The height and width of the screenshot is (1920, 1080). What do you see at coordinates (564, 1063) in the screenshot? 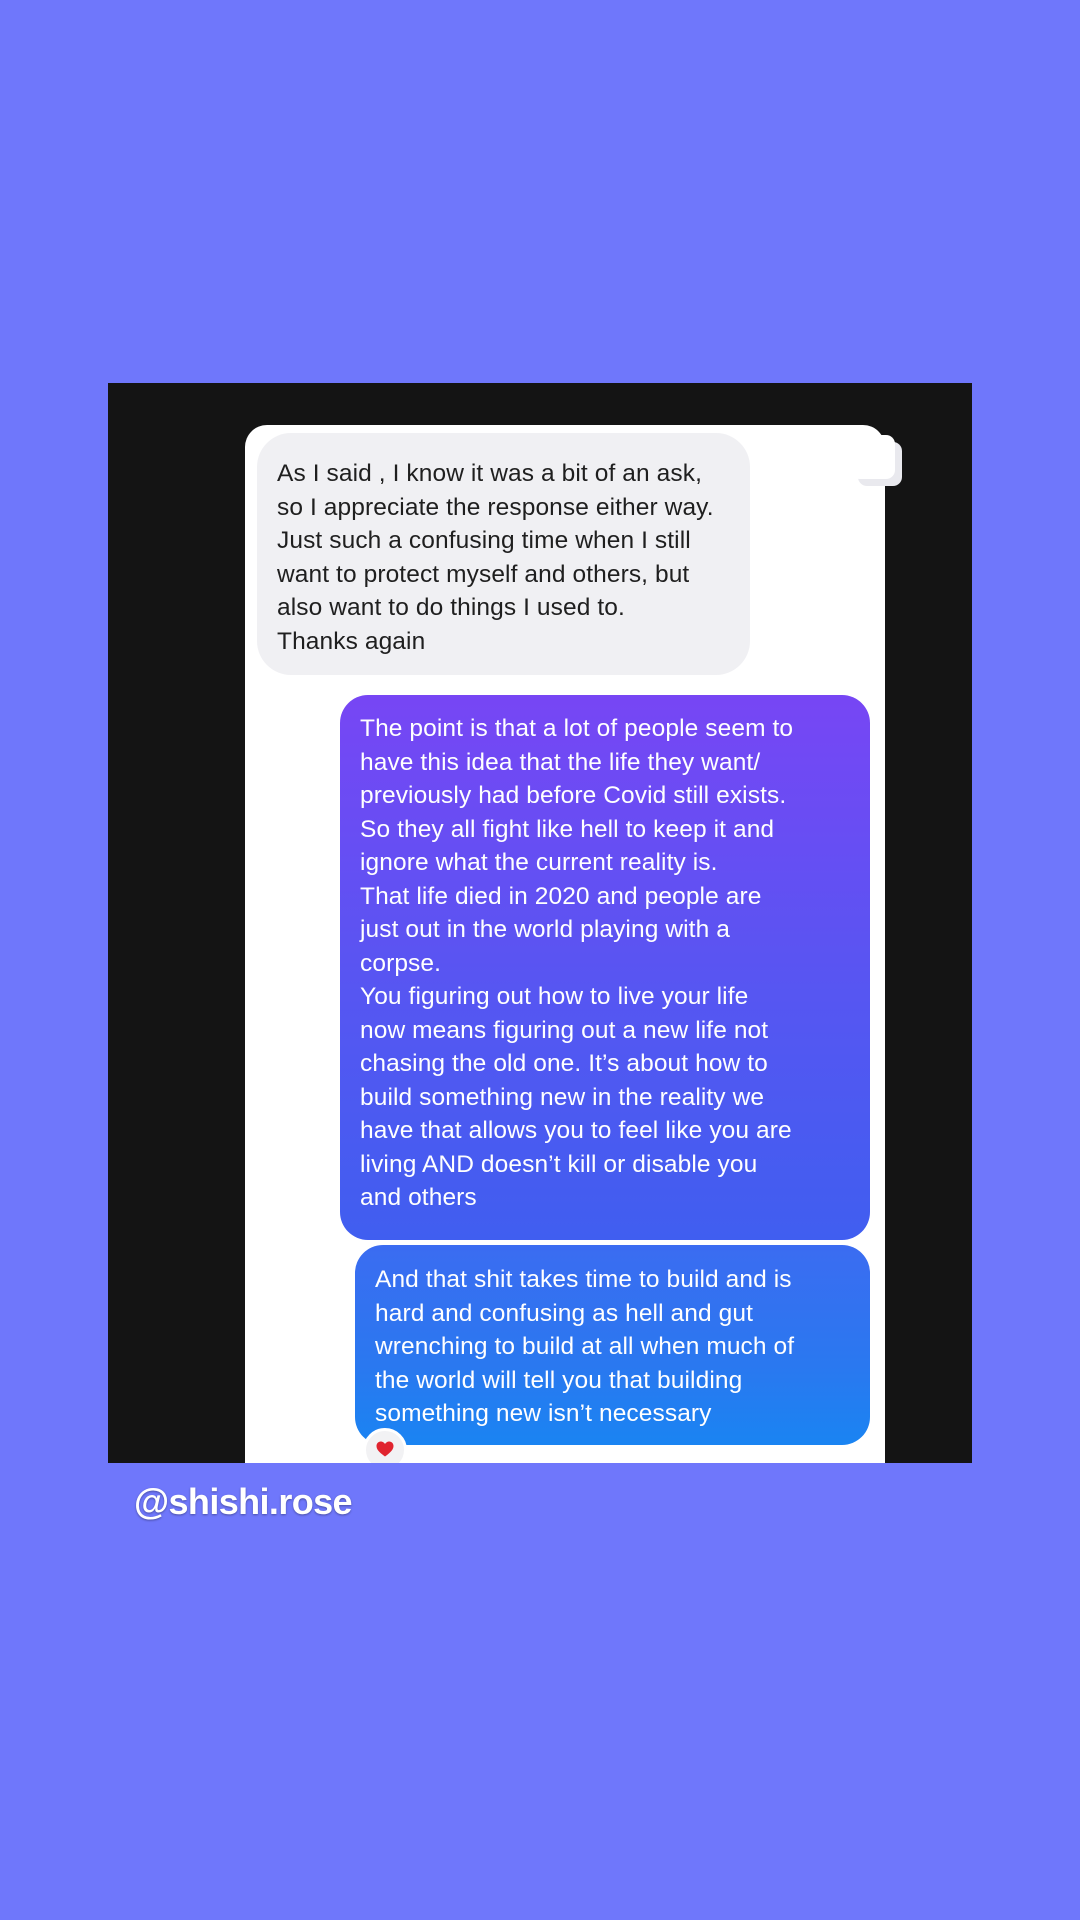
I see `message-line: chasing the old one. It’s about how to` at bounding box center [564, 1063].